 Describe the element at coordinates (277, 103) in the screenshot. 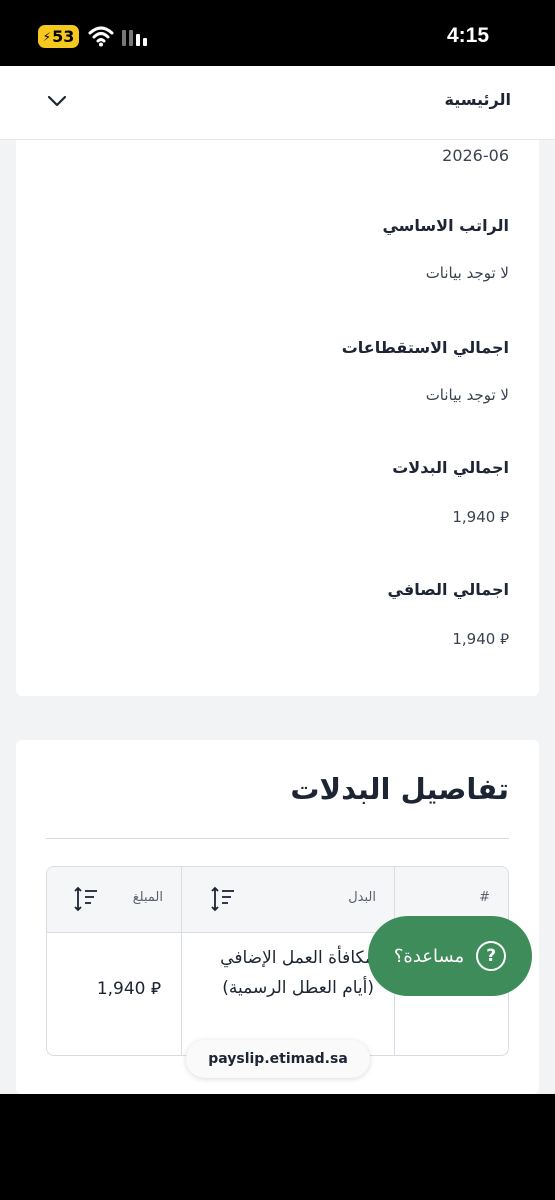

I see `top-navigation-bar: الرئيسية` at that location.